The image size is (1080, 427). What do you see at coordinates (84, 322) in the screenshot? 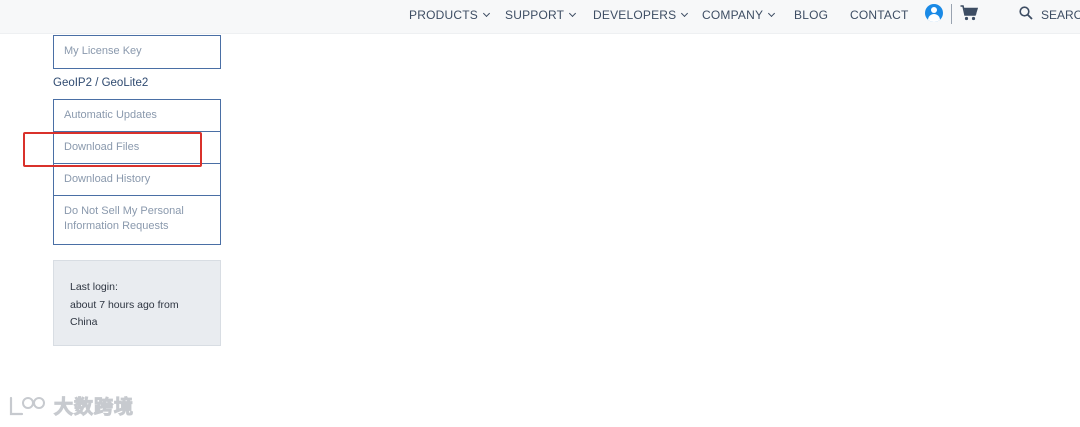
I see `last-login-location: China` at bounding box center [84, 322].